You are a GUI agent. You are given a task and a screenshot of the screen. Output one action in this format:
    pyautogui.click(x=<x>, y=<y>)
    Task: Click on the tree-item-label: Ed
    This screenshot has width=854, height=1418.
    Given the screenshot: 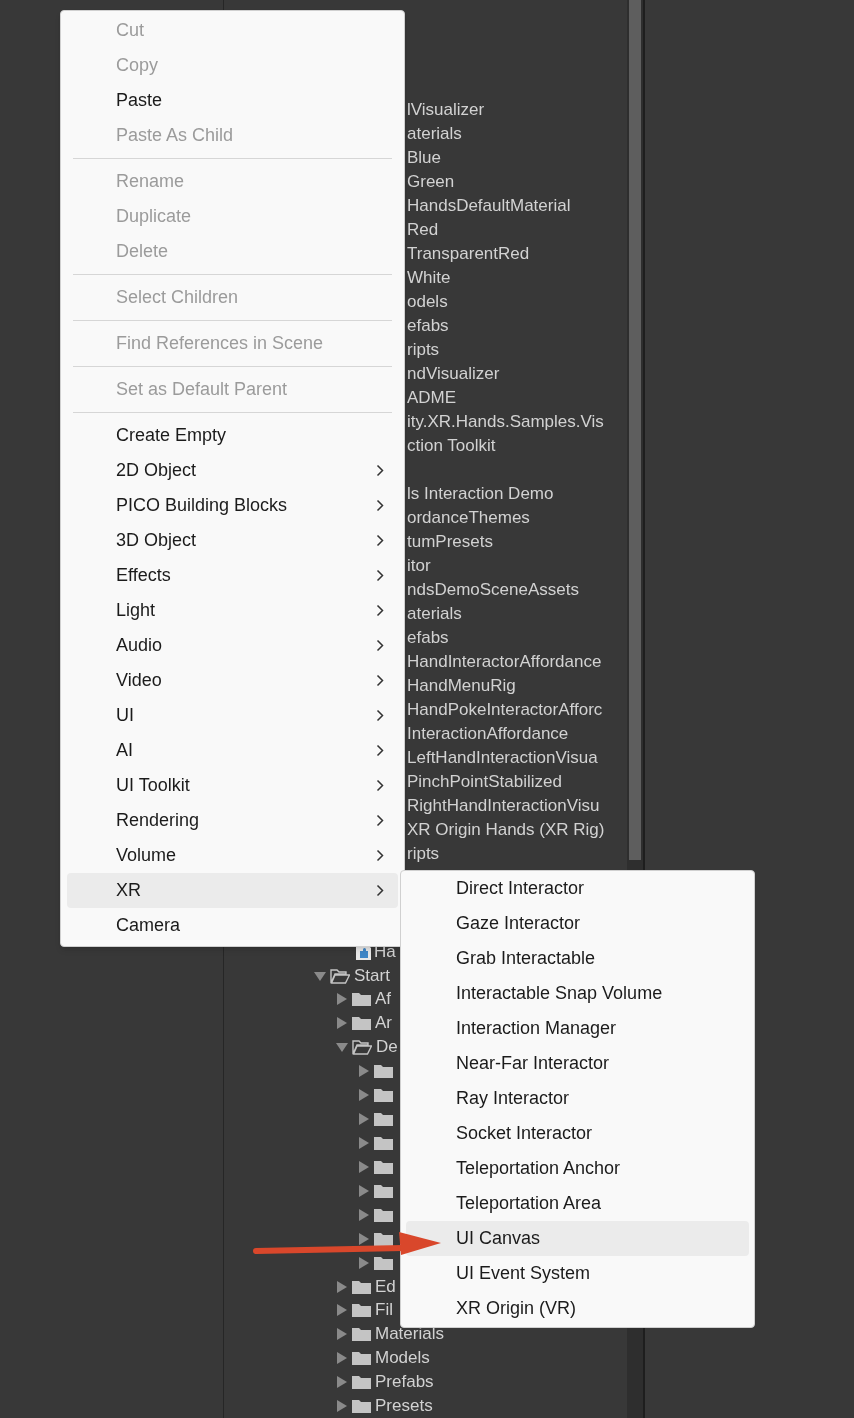 What is the action you would take?
    pyautogui.click(x=385, y=1286)
    